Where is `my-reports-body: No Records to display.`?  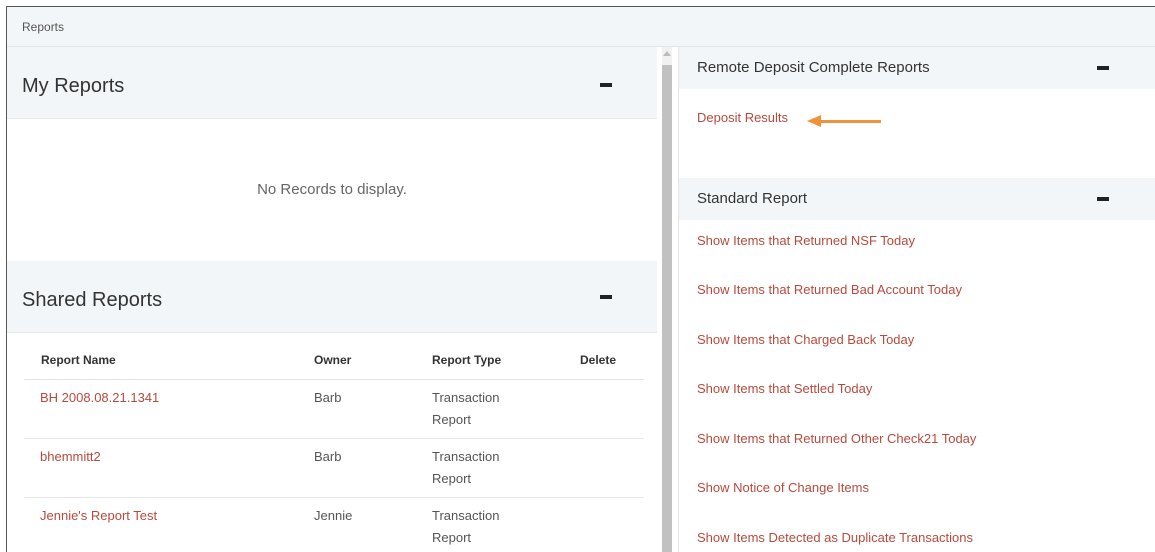 my-reports-body: No Records to display. is located at coordinates (332, 190).